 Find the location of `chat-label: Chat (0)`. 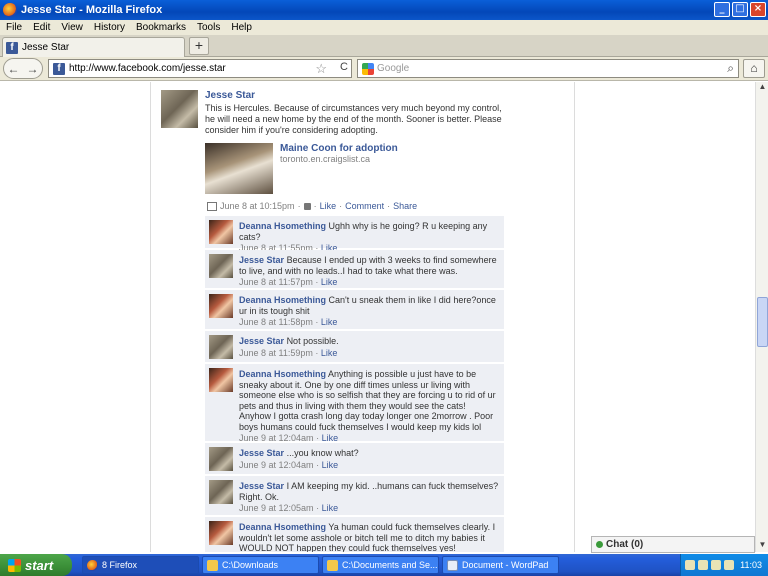

chat-label: Chat (0) is located at coordinates (624, 544).